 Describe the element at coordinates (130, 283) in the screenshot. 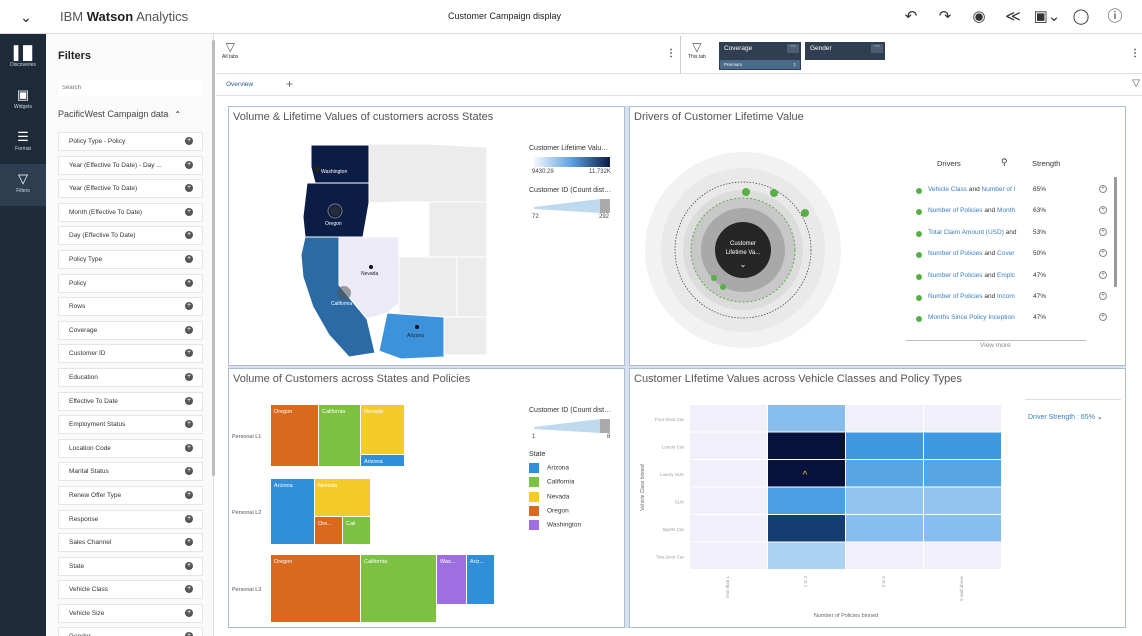

I see `filter-item: Policy +` at that location.